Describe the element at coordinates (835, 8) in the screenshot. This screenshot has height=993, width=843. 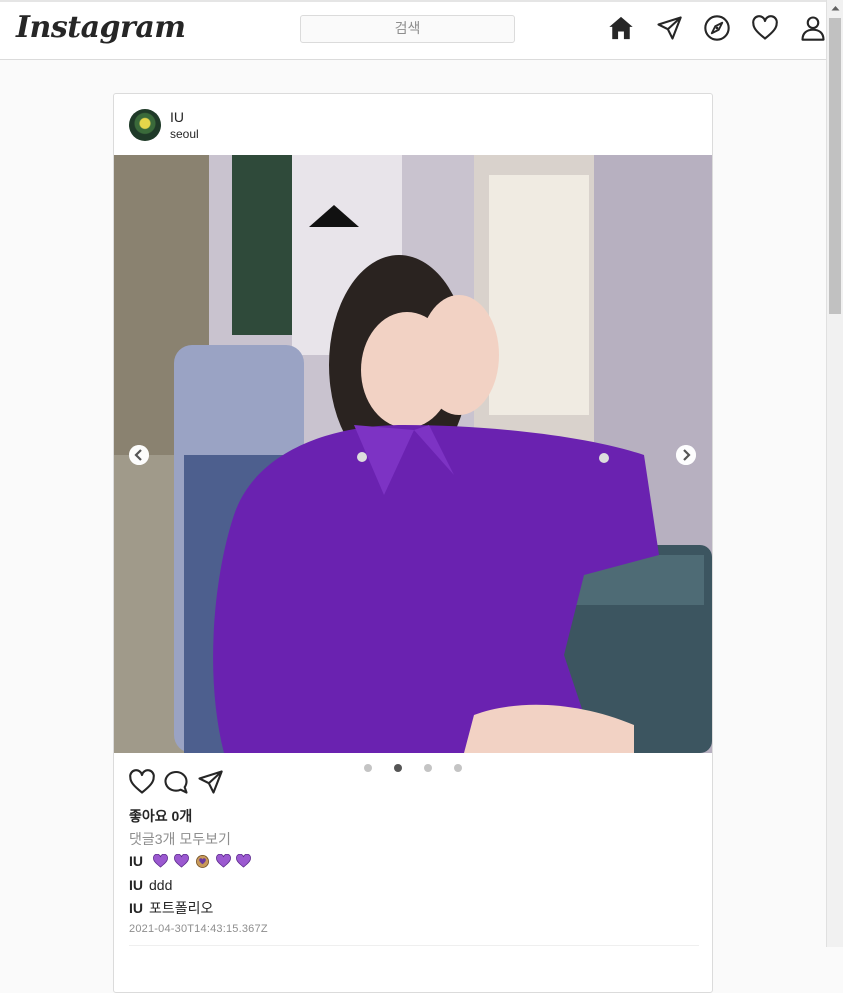
I see `scroll-up-arrow-icon` at that location.